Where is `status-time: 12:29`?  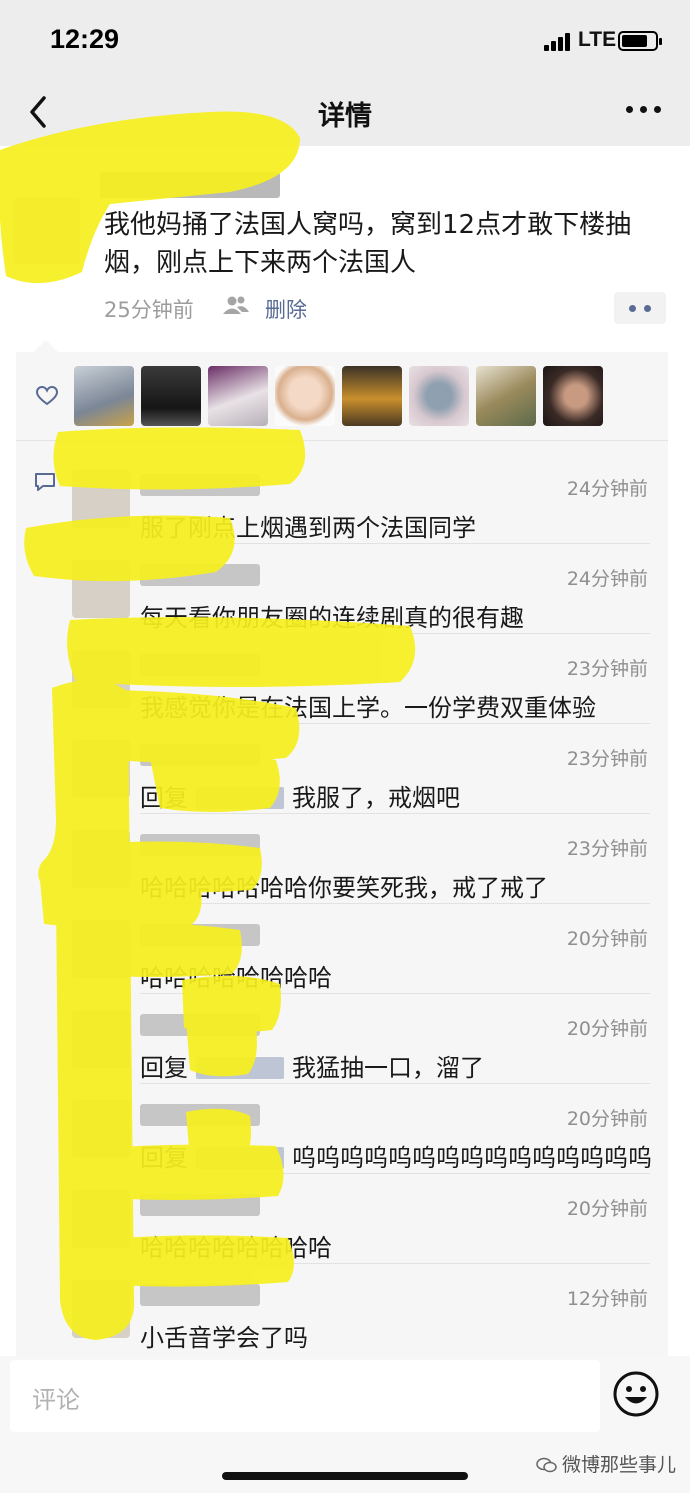
status-time: 12:29 is located at coordinates (85, 39).